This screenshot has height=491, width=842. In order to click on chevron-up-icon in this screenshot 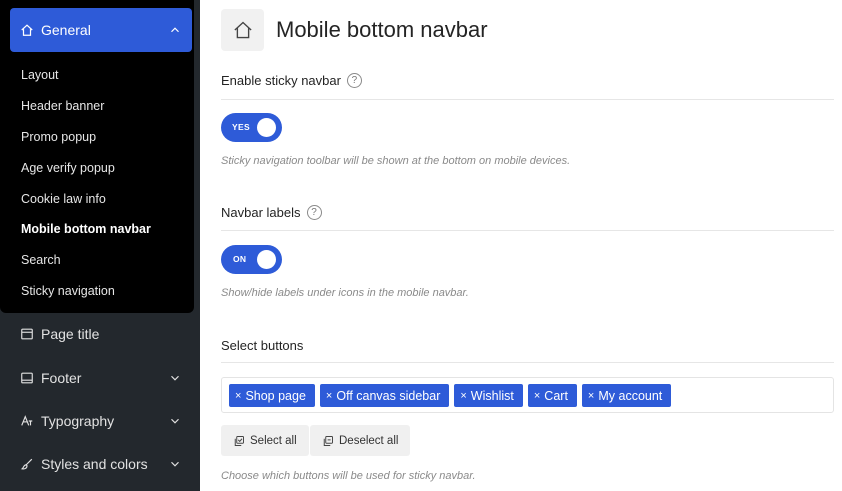, I will do `click(175, 30)`.